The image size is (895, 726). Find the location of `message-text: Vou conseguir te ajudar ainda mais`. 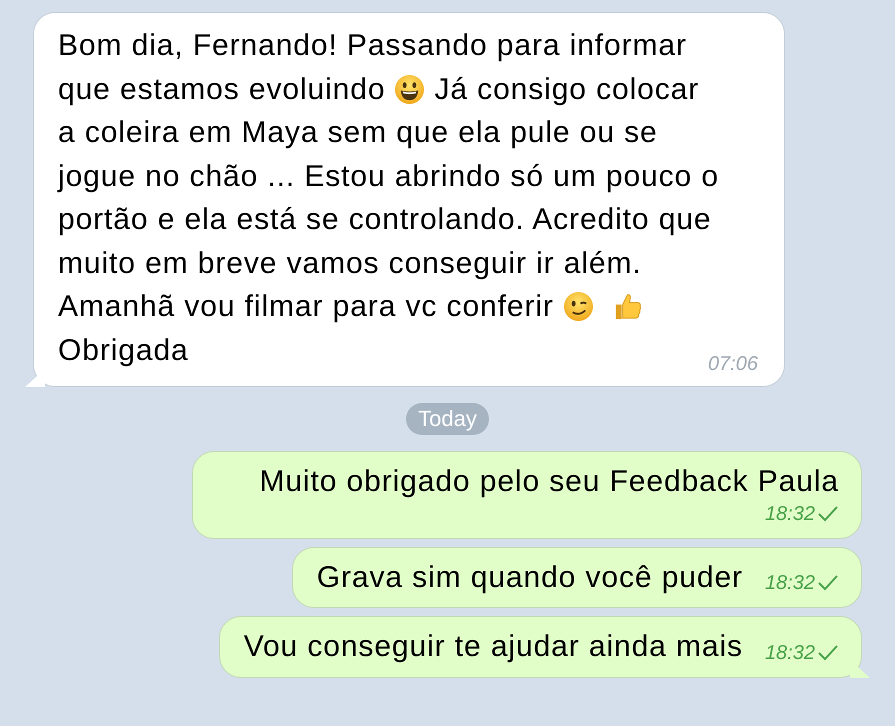

message-text: Vou conseguir te ajudar ainda mais is located at coordinates (493, 647).